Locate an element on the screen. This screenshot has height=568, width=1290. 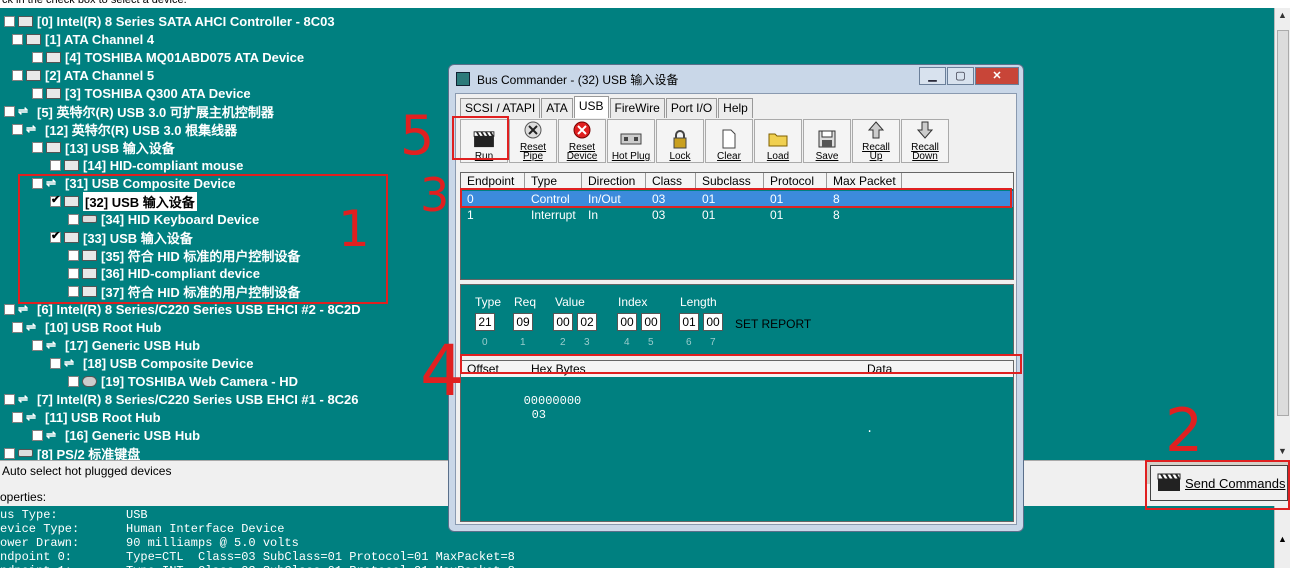
tab-firewire: FireWire is located at coordinates (637, 108).